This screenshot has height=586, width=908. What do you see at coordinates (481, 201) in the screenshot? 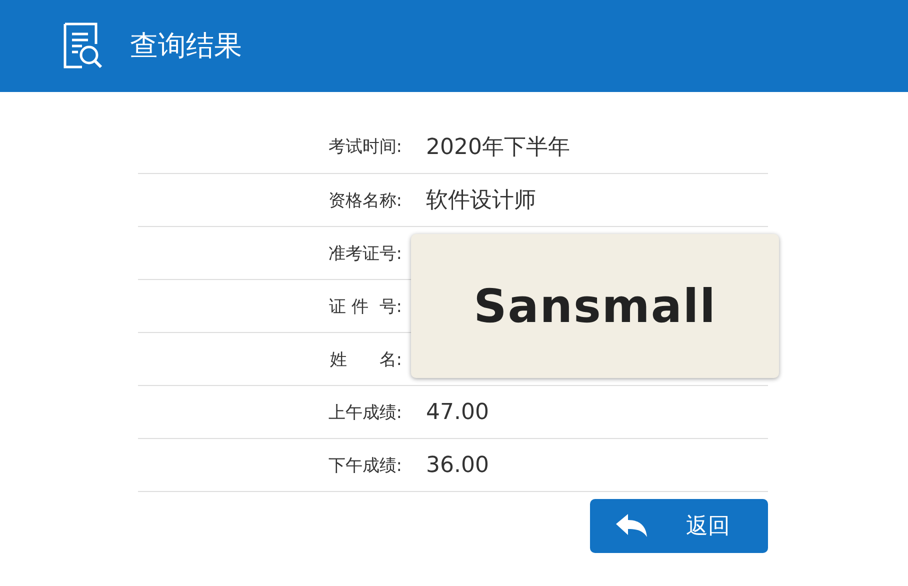
I see `field-value: 软件设计师` at bounding box center [481, 201].